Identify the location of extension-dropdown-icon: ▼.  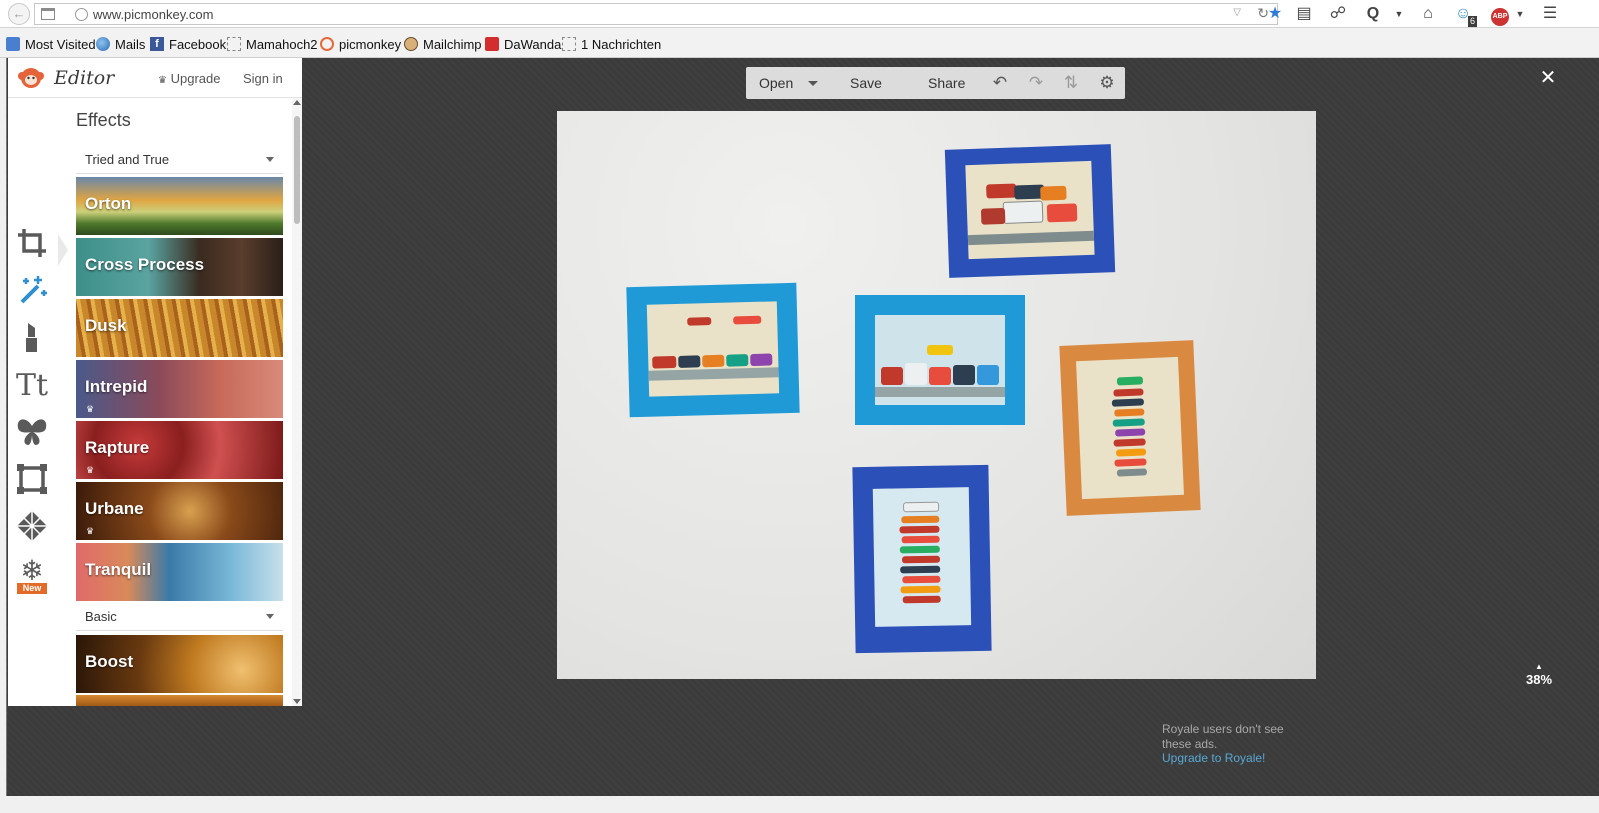
(1399, 14).